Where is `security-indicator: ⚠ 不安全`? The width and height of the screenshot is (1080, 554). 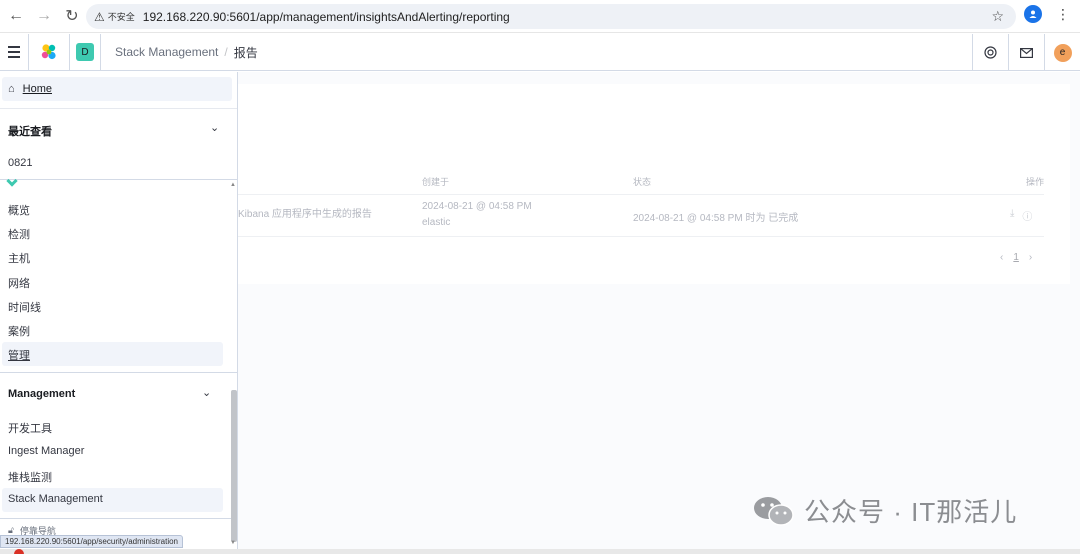
security-indicator: ⚠ 不安全 is located at coordinates (114, 17).